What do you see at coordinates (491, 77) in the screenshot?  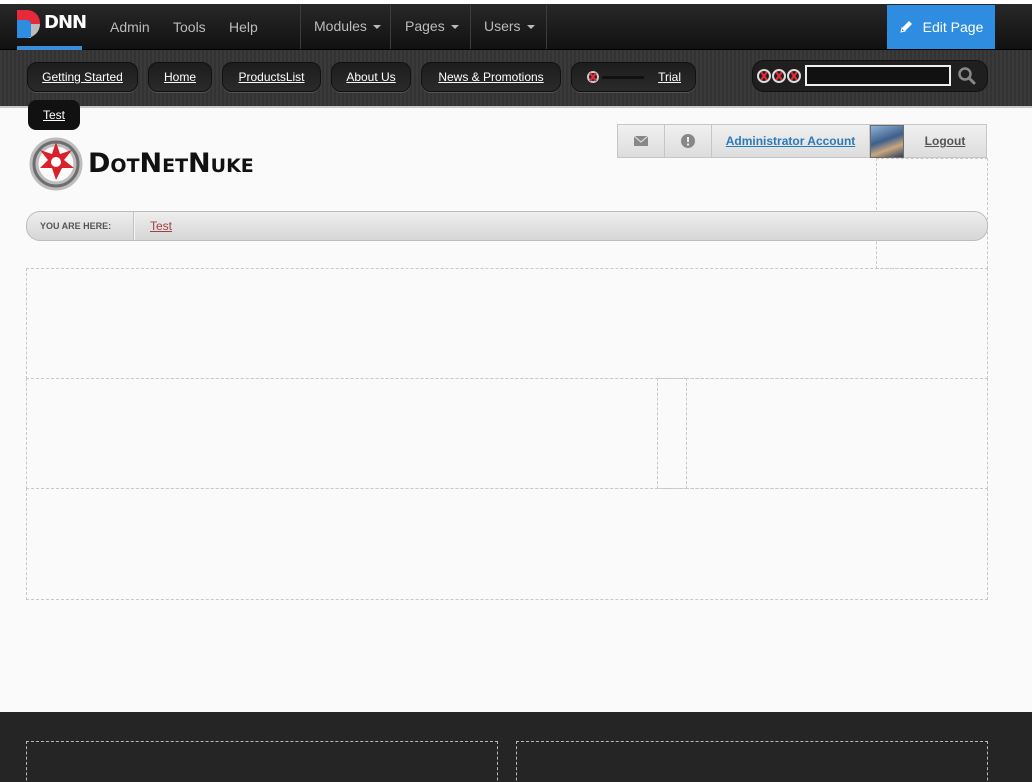 I see `nav-item-news-promotions: News & Promotions` at bounding box center [491, 77].